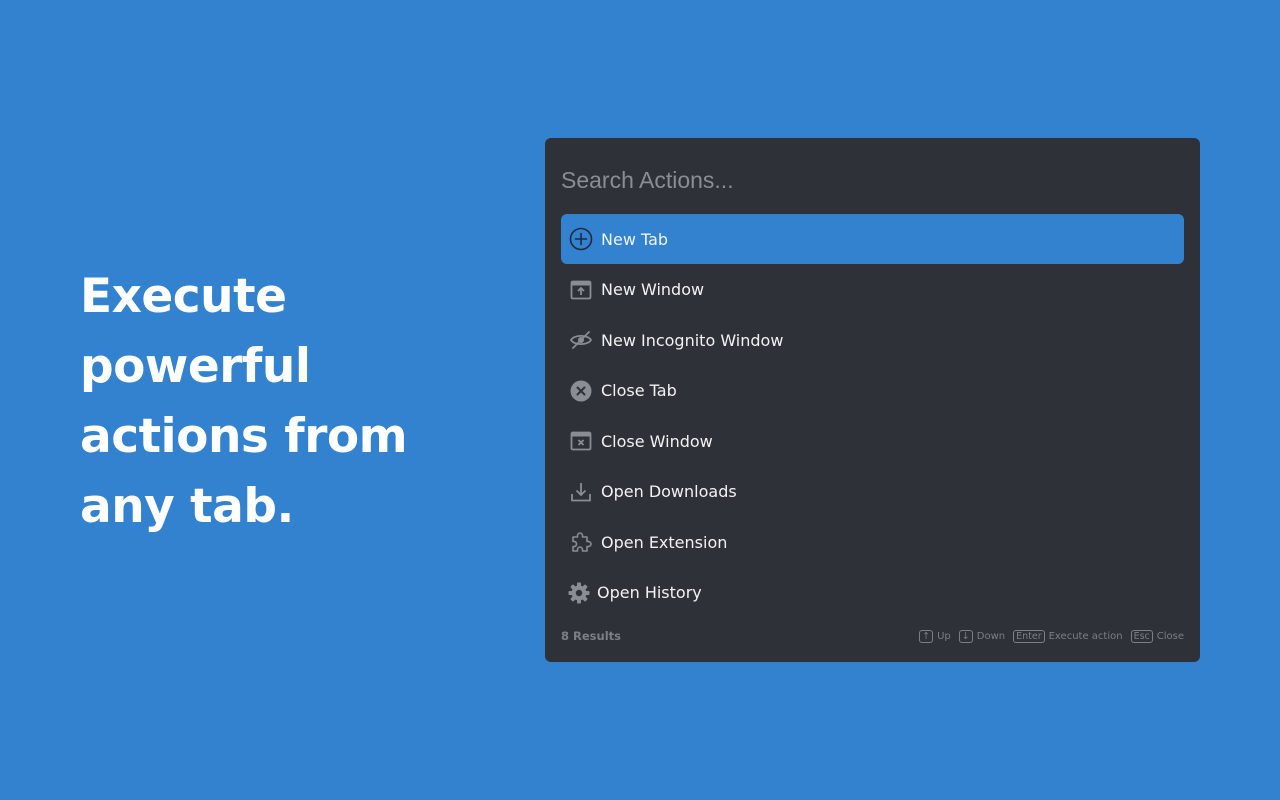  Describe the element at coordinates (991, 636) in the screenshot. I see `hint-label: Down` at that location.